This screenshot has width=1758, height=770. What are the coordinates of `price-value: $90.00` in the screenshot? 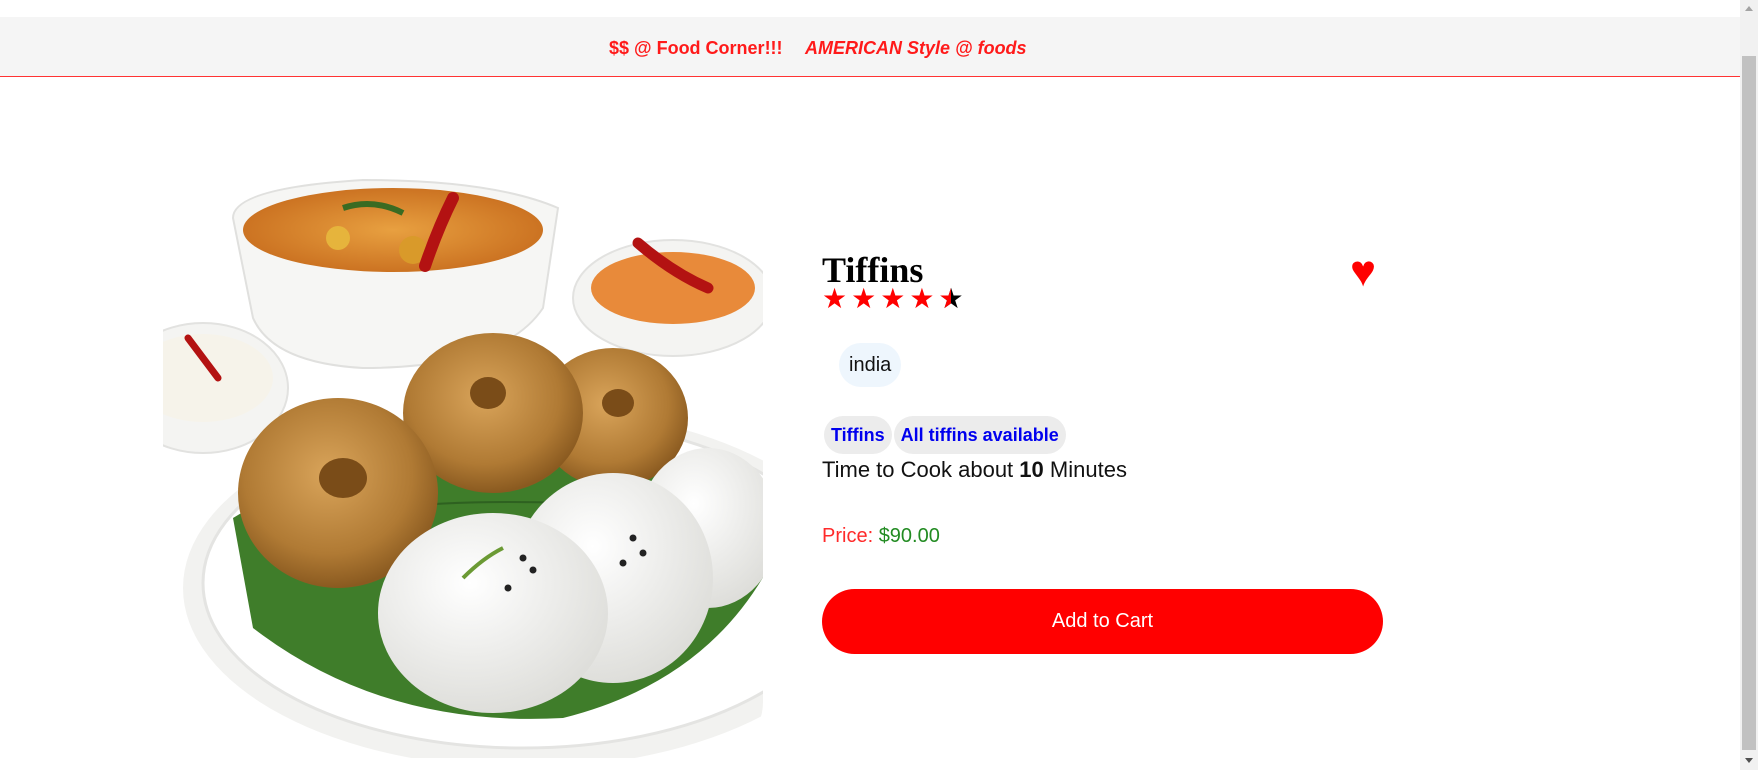 It's located at (909, 536).